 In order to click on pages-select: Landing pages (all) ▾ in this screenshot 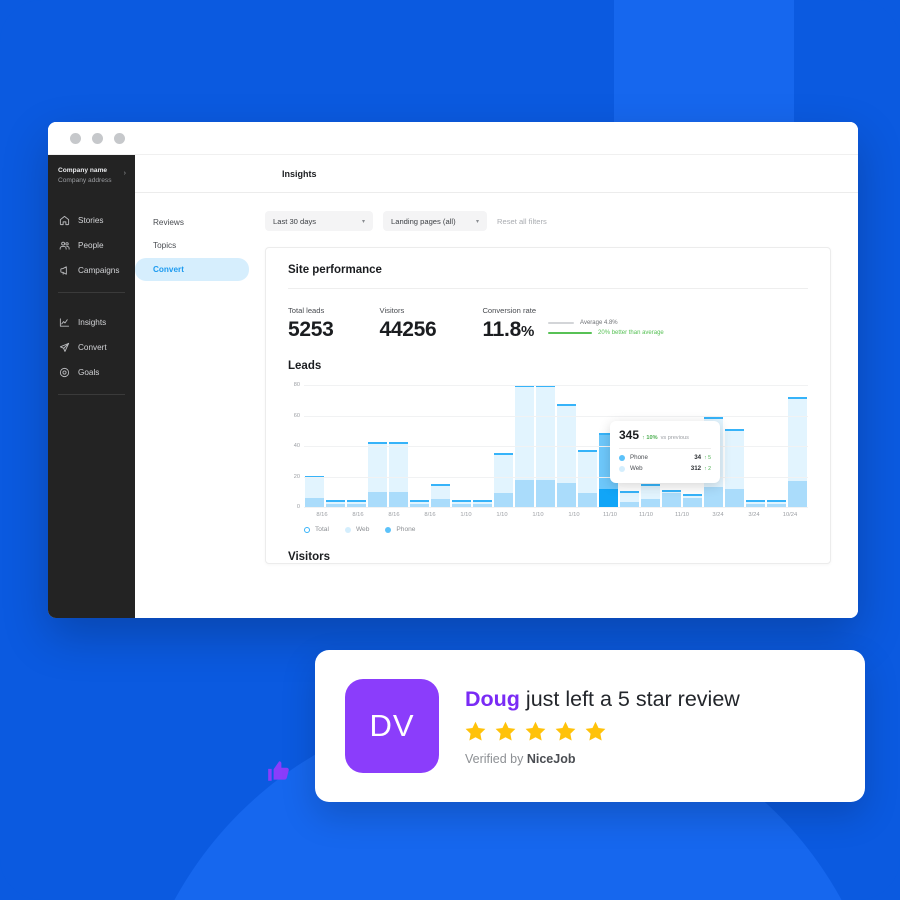, I will do `click(435, 221)`.